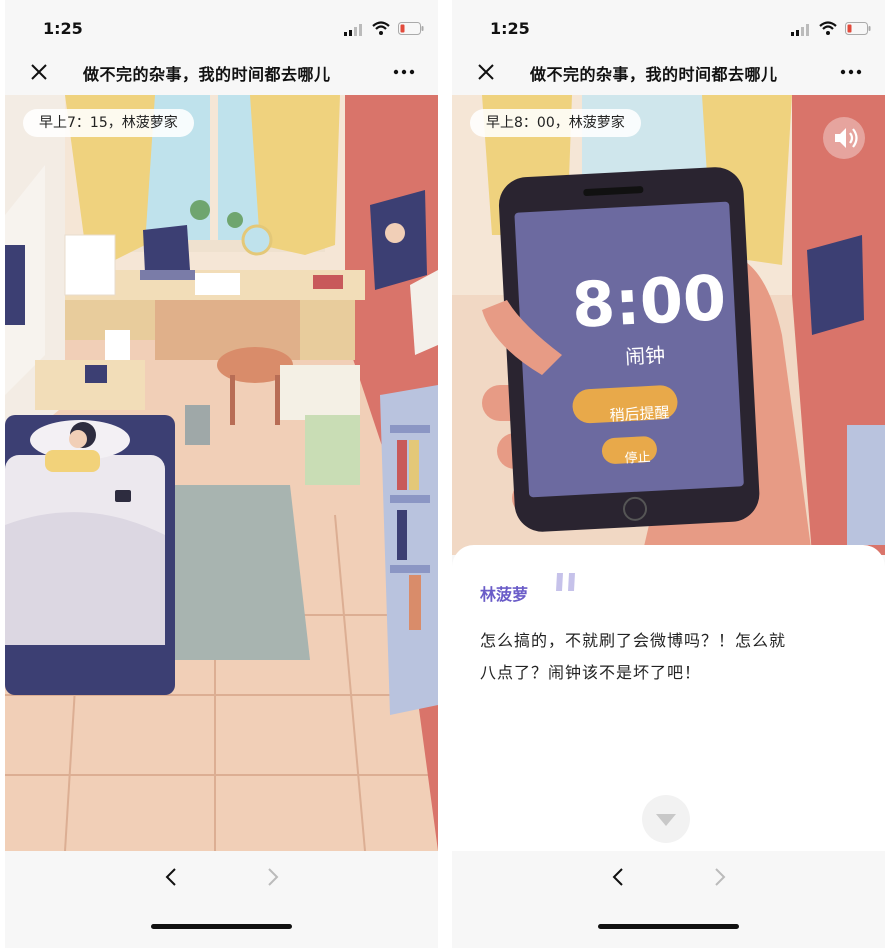 This screenshot has height=948, width=889. What do you see at coordinates (637, 458) in the screenshot?
I see `stop-button: 停止` at bounding box center [637, 458].